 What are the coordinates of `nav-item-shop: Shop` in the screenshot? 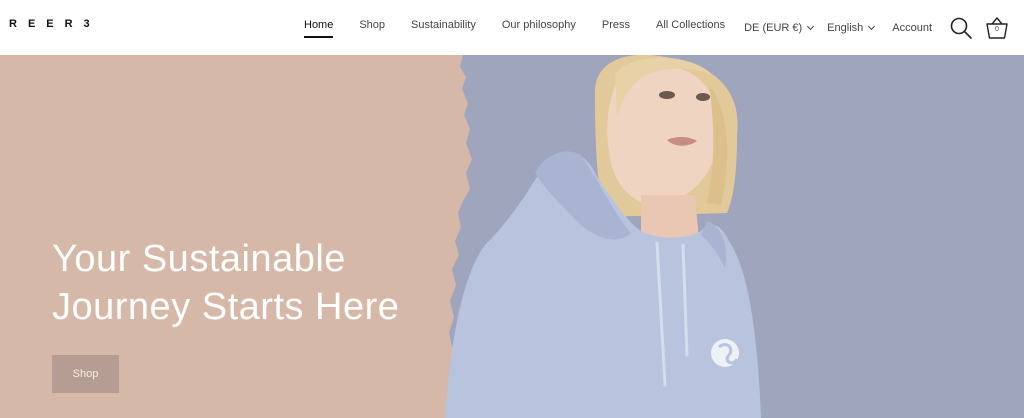 It's located at (372, 27).